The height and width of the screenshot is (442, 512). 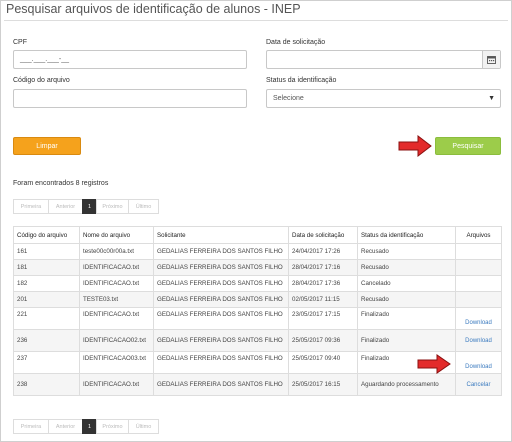 I want to click on cell-codigo: 221, so click(x=46, y=318).